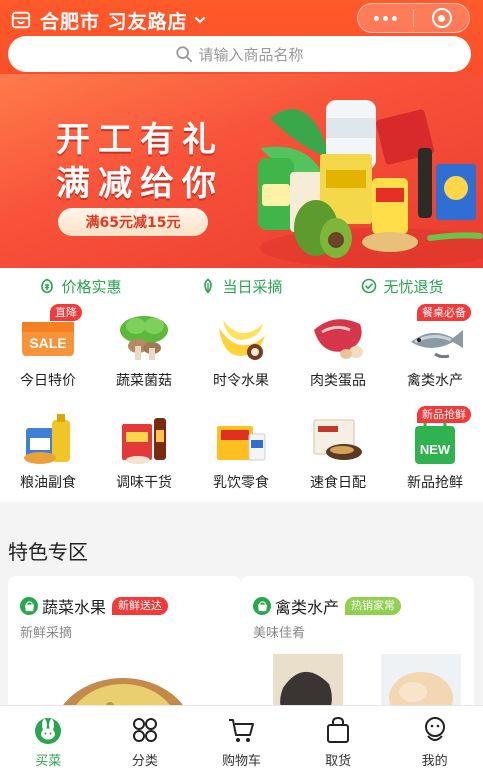 The height and width of the screenshot is (774, 483). I want to click on bag-icon, so click(338, 729).